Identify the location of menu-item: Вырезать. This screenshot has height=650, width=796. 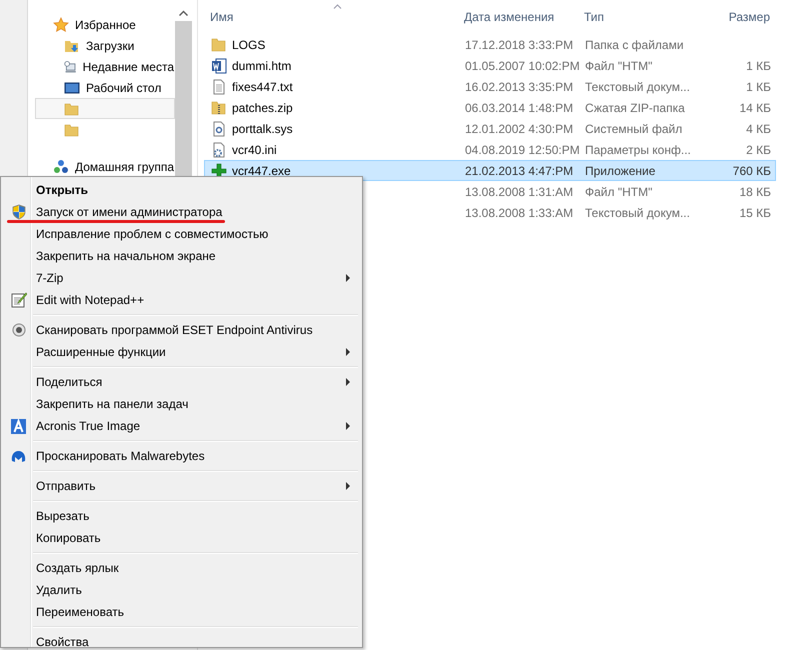
(181, 516).